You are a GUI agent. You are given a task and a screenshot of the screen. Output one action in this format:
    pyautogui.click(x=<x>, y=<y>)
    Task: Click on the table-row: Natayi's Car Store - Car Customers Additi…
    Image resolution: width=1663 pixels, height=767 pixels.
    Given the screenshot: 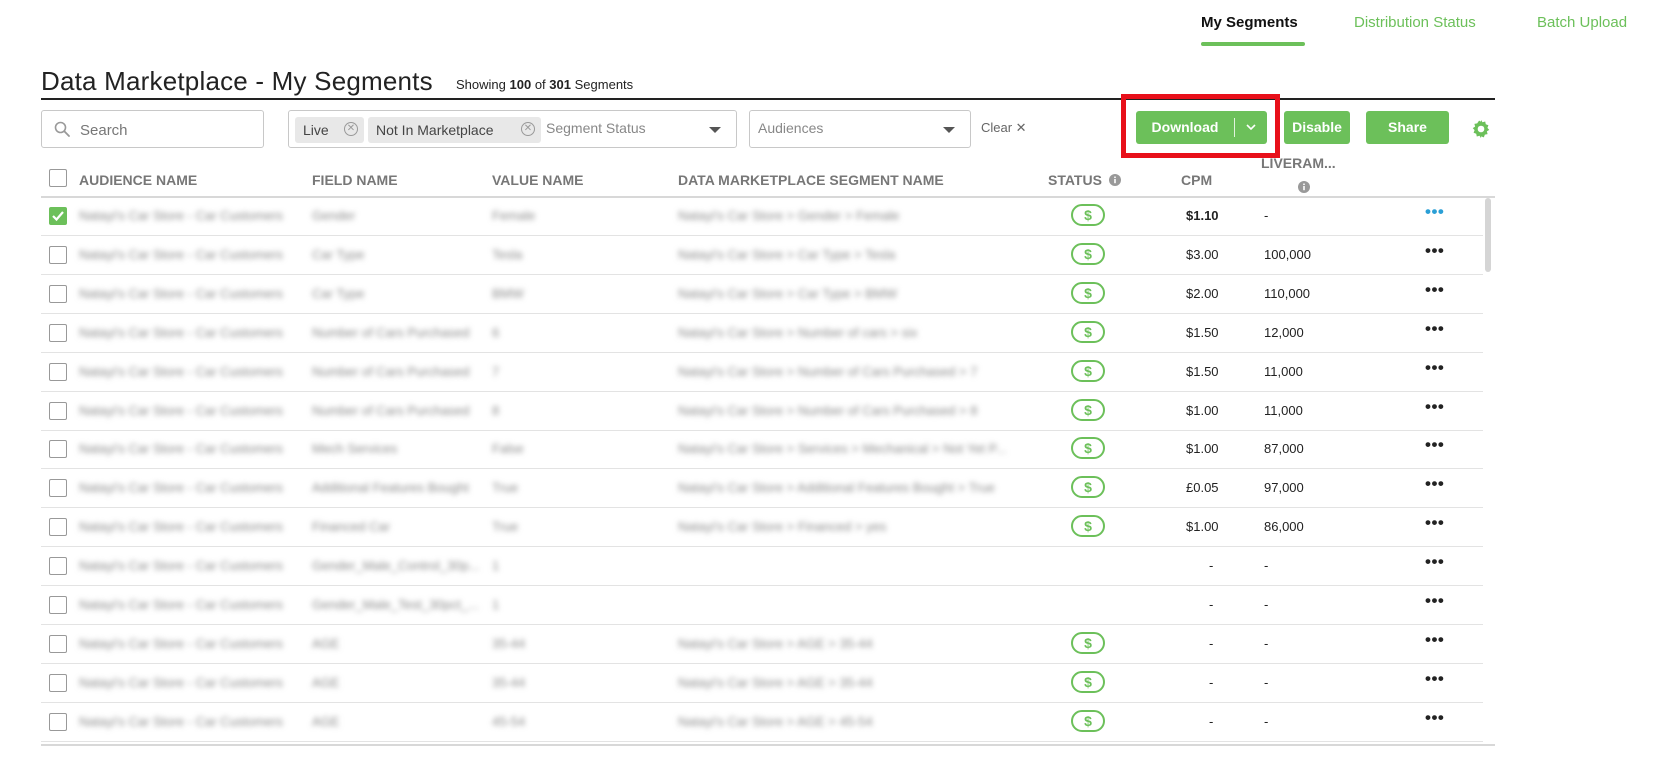 What is the action you would take?
    pyautogui.click(x=762, y=489)
    